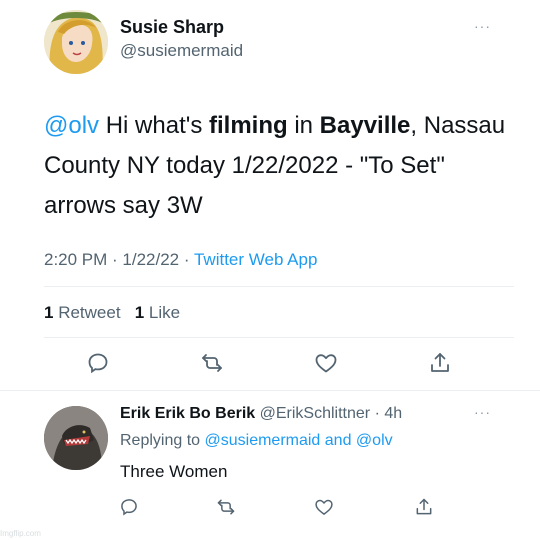  I want to click on replying-prefix: Replying to, so click(162, 440).